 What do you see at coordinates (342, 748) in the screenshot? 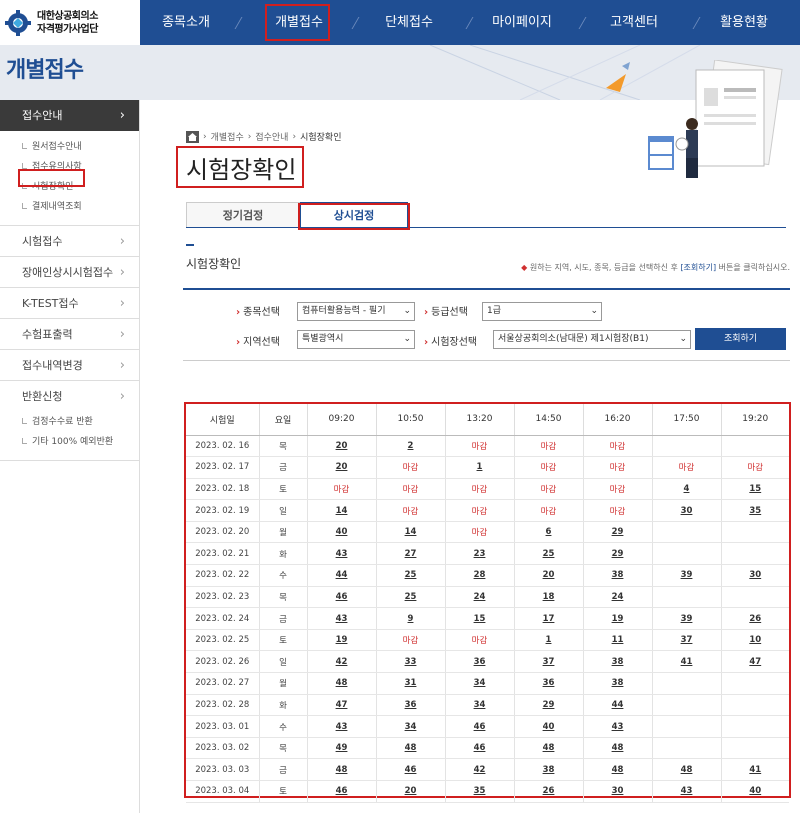
I see `available-seats-link: 49` at bounding box center [342, 748].